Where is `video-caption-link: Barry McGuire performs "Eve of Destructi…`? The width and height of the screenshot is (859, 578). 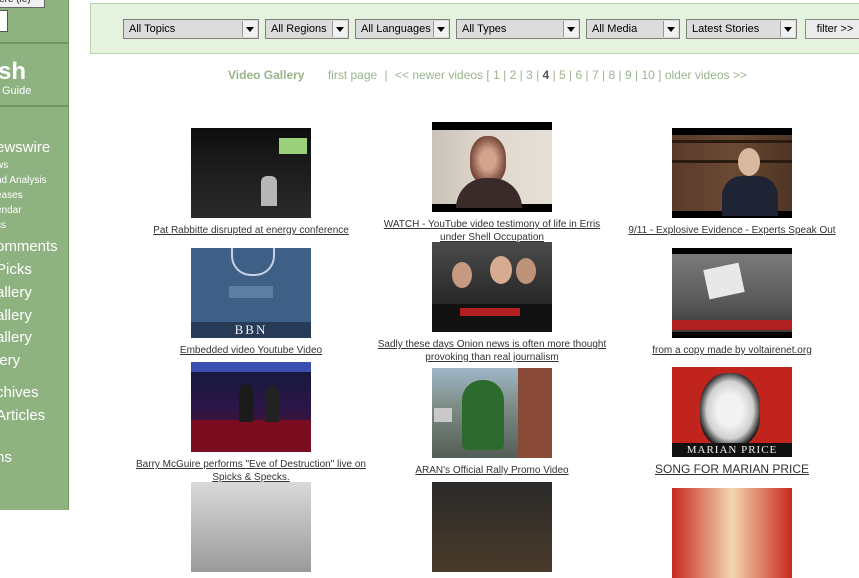
video-caption-link: Barry McGuire performs "Eve of Destructi… is located at coordinates (251, 471).